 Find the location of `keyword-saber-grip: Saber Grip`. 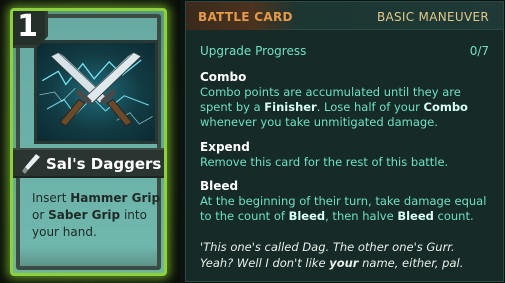

keyword-saber-grip: Saber Grip is located at coordinates (84, 215).